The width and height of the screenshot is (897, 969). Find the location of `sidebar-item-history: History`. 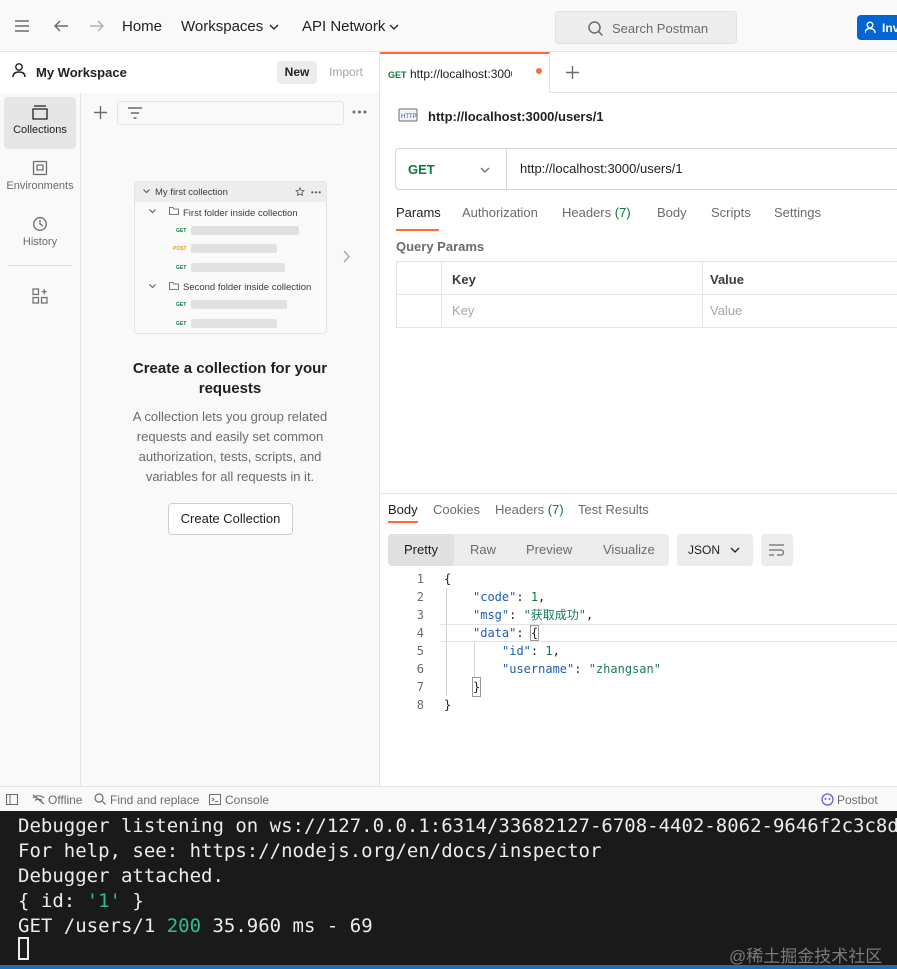

sidebar-item-history: History is located at coordinates (40, 235).